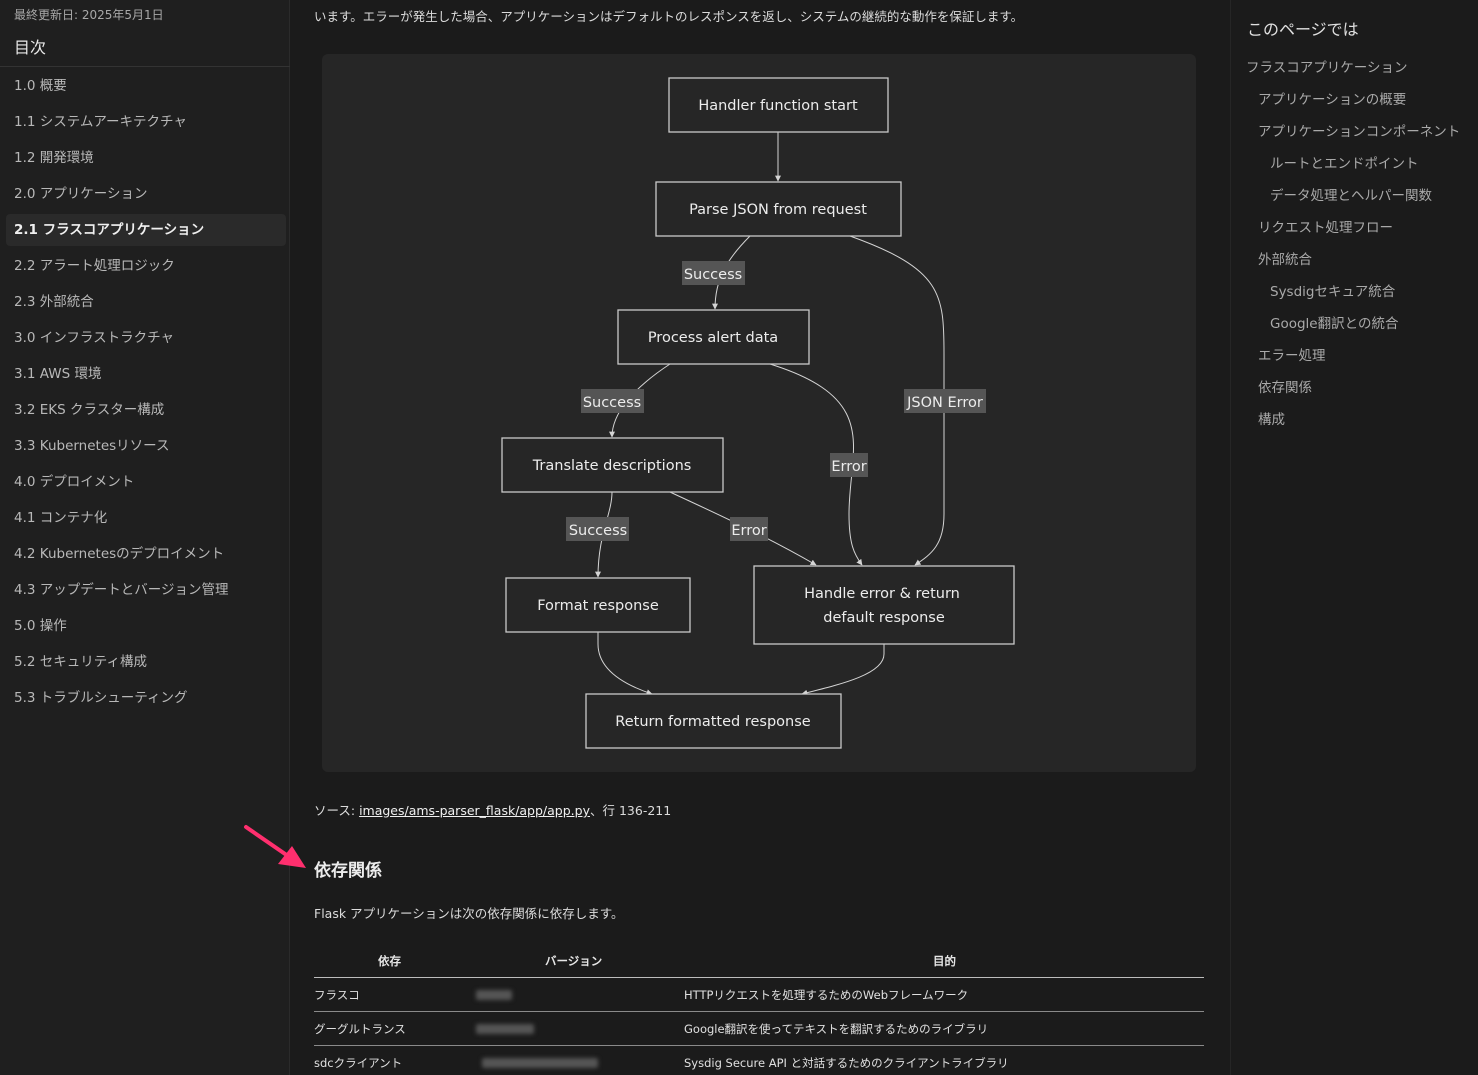  I want to click on toc-item-configuration: 構成, so click(1271, 418).